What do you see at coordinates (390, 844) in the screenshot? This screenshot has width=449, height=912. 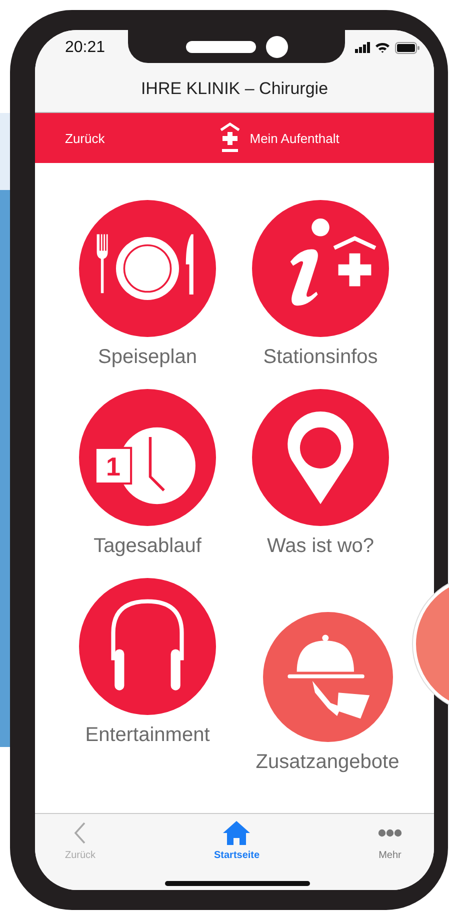 I see `tab-bar-item: Mehr` at bounding box center [390, 844].